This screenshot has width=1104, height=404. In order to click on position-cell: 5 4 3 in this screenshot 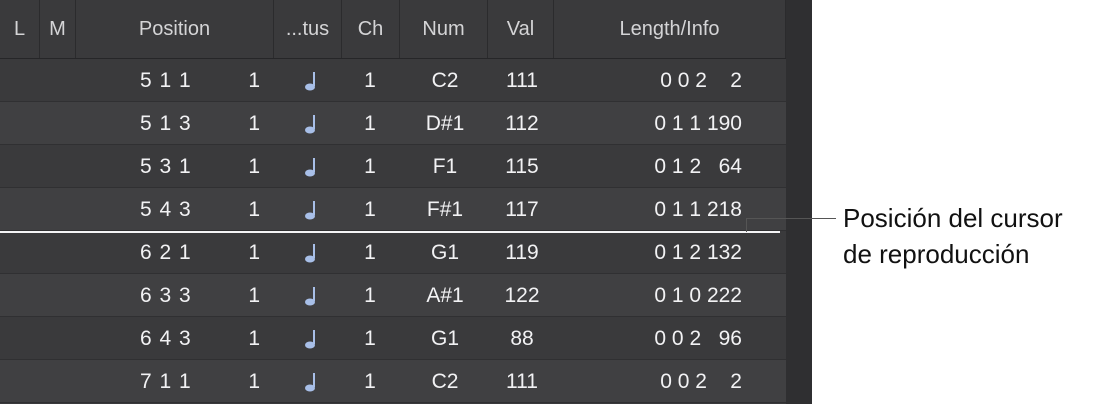, I will do `click(166, 209)`.